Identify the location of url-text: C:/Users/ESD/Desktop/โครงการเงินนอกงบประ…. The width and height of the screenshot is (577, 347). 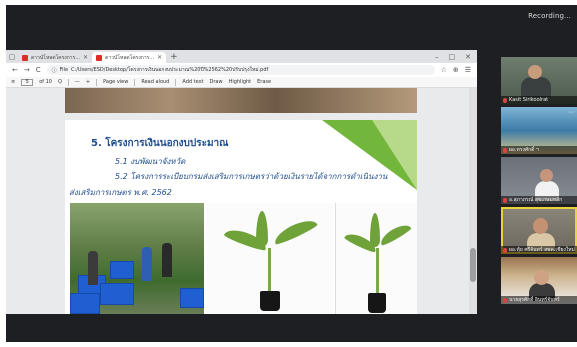
(170, 70).